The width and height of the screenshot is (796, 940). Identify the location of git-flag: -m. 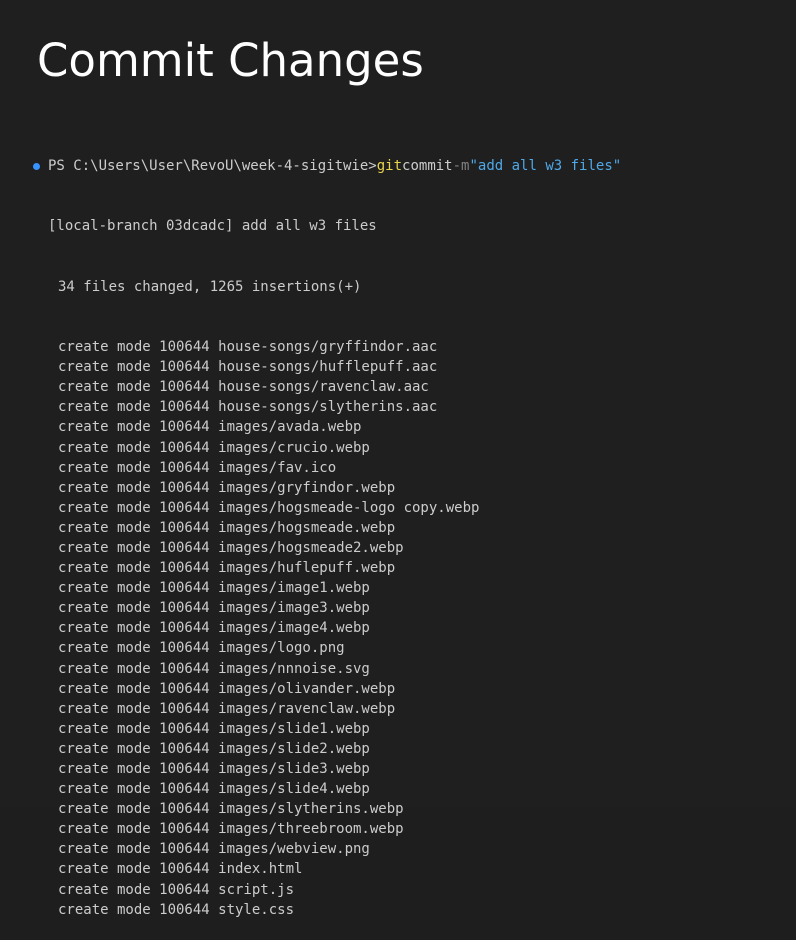
(461, 166).